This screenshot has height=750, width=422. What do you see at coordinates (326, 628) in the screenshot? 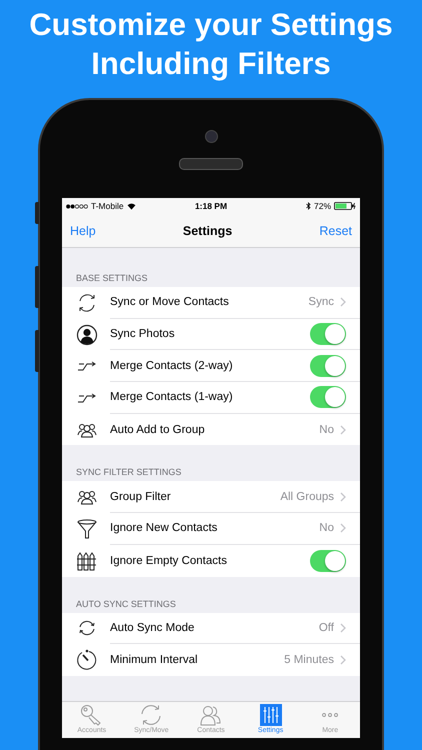
I see `setting-value: Off` at bounding box center [326, 628].